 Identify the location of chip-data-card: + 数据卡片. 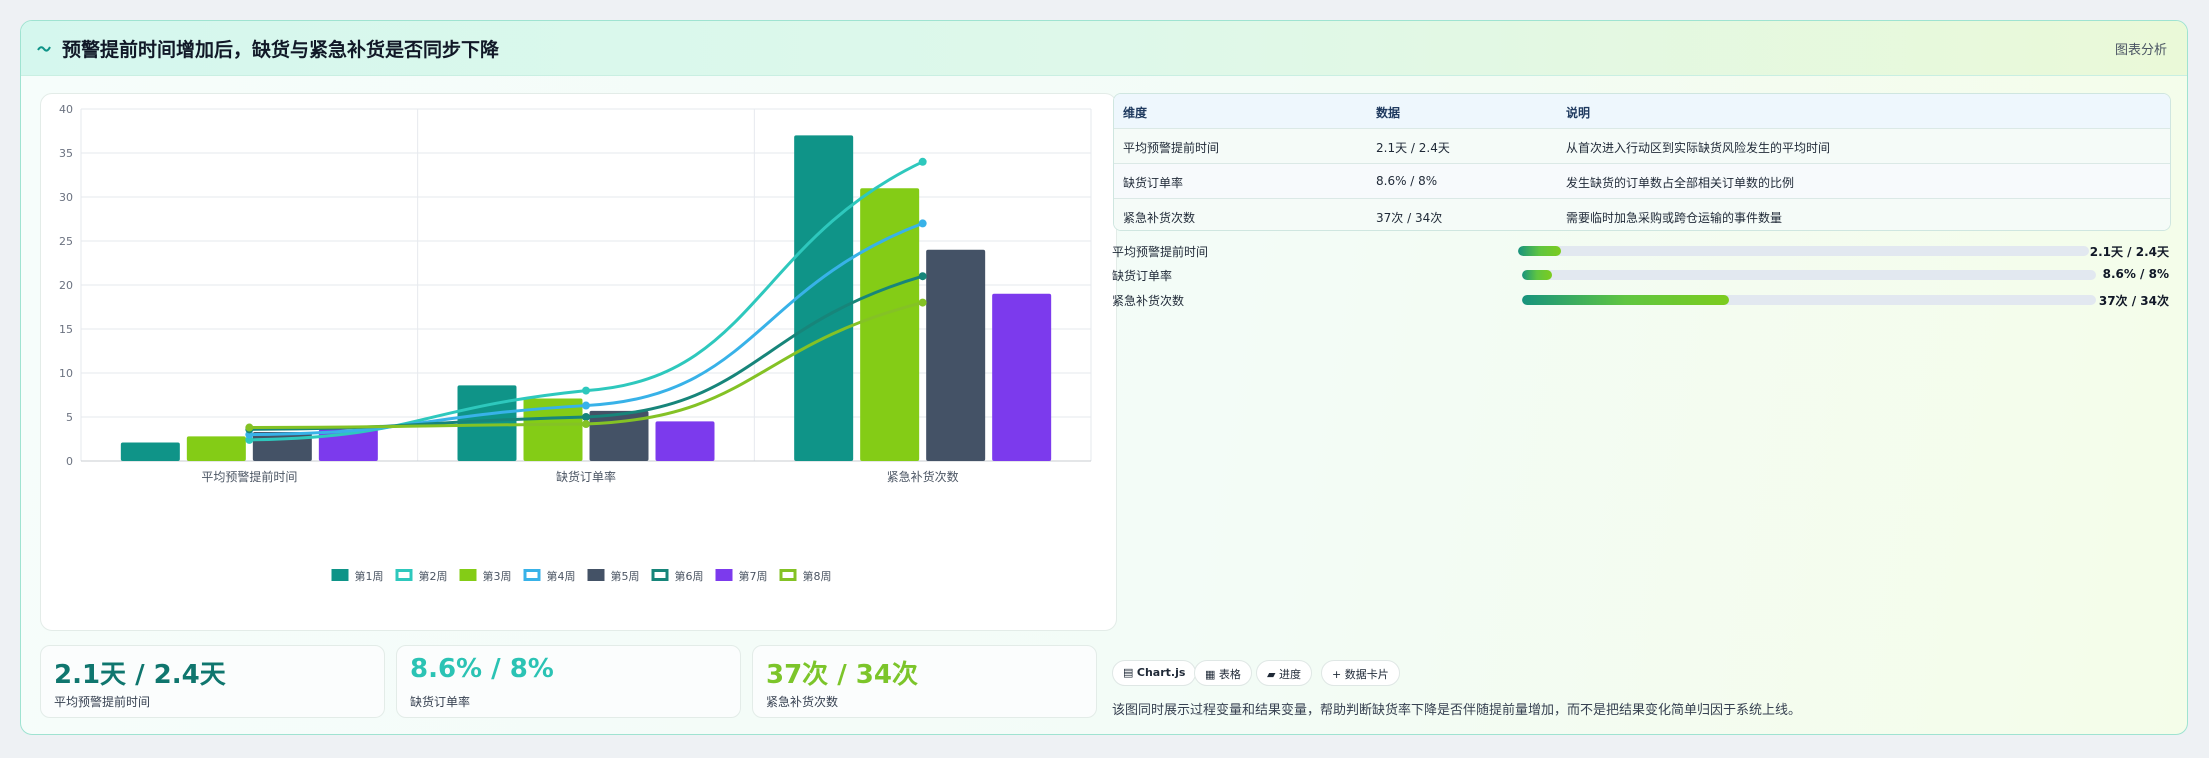
(1360, 673).